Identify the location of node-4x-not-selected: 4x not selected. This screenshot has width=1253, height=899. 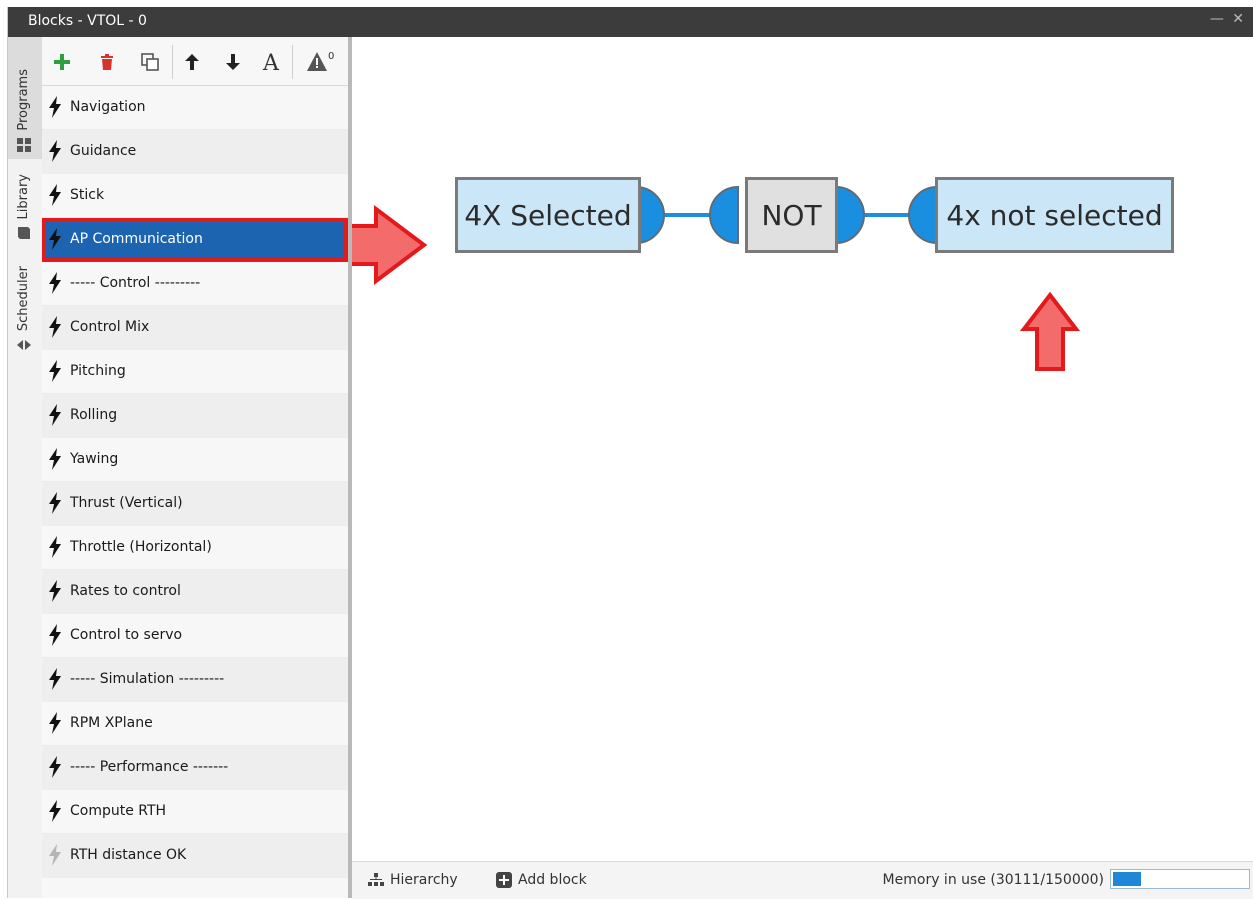
(1054, 215).